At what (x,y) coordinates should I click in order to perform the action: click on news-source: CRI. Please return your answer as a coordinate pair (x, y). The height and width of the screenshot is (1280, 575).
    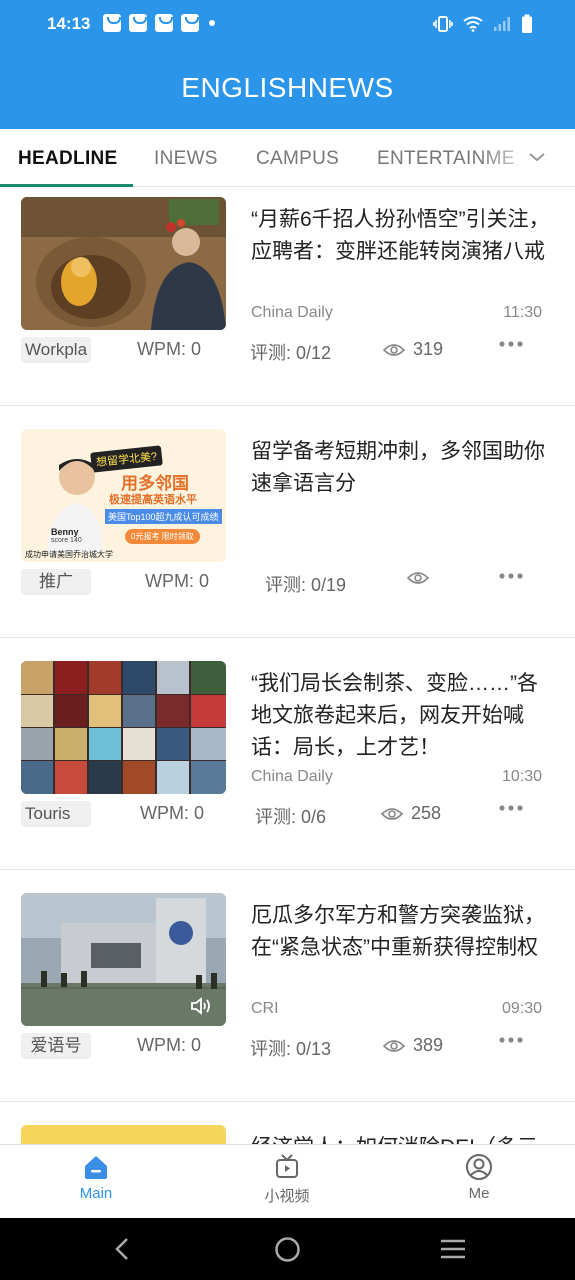
    Looking at the image, I should click on (265, 1008).